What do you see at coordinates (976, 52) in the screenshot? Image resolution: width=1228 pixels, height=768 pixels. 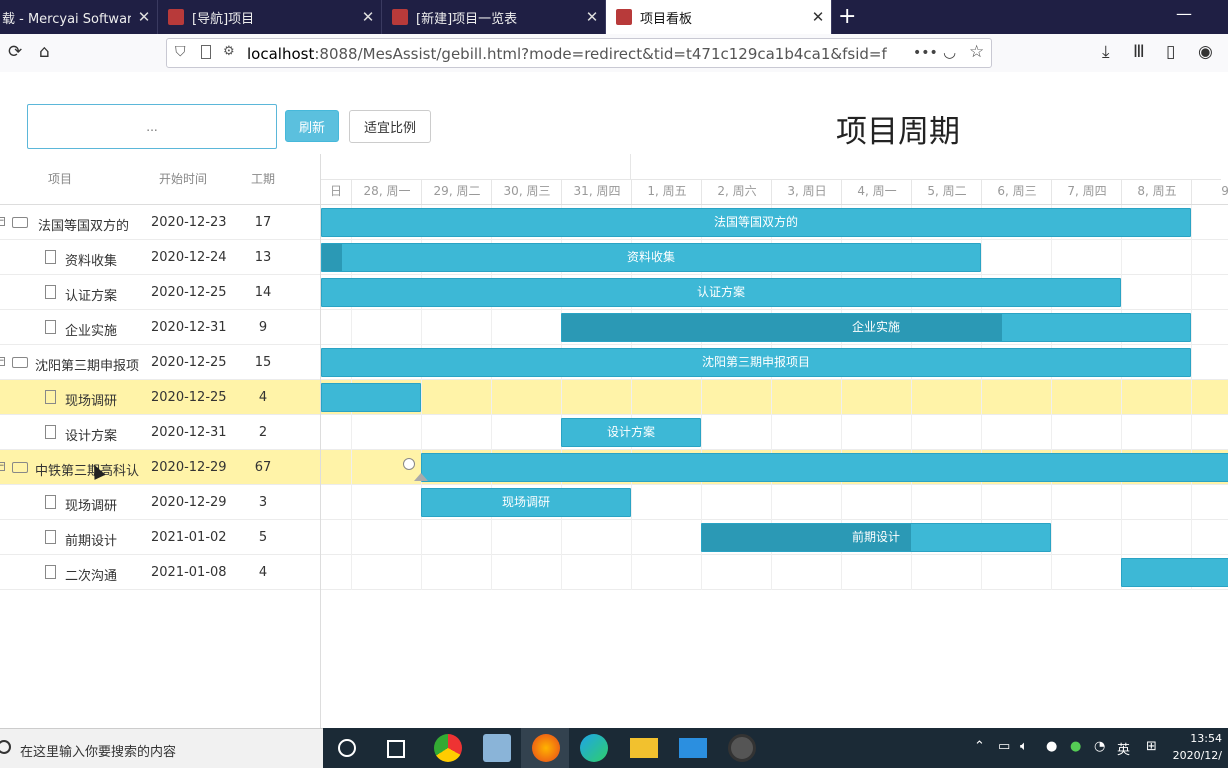 I see `bookmark-star-icon: ☆` at bounding box center [976, 52].